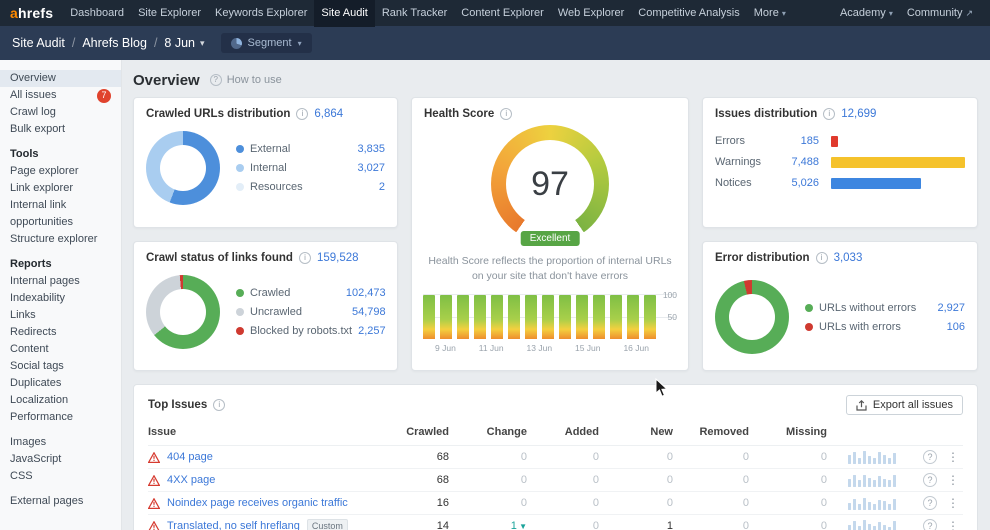 This screenshot has height=530, width=990. Describe the element at coordinates (60, 281) in the screenshot. I see `sidebar-item-internal-pages: Internal pages` at that location.